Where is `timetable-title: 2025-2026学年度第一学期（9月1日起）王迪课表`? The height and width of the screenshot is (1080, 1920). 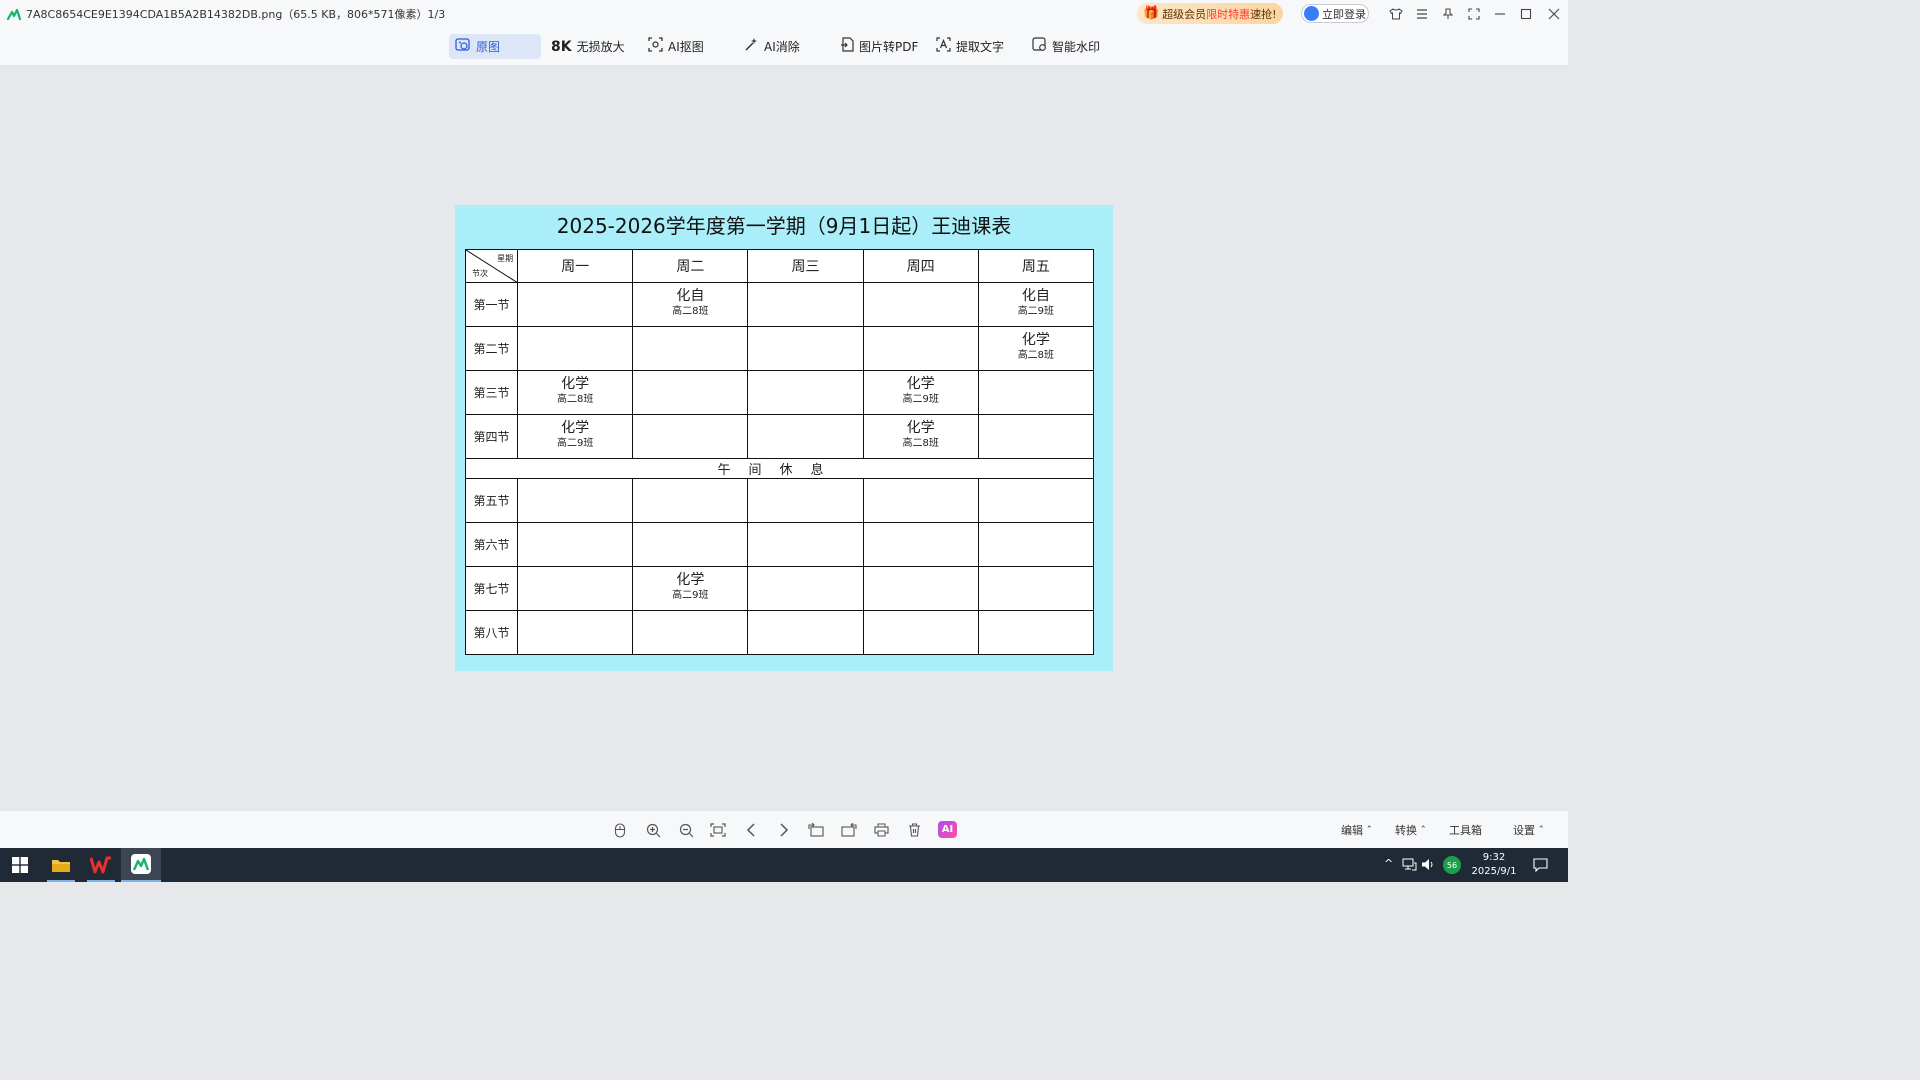
timetable-title: 2025-2026学年度第一学期（9月1日起）王迪课表 is located at coordinates (784, 226).